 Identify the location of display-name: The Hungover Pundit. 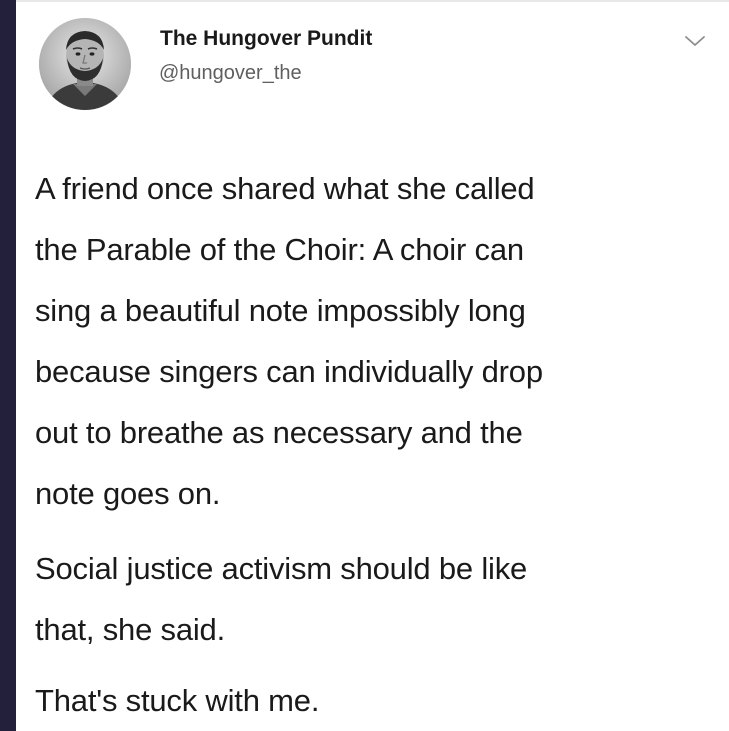
(266, 39).